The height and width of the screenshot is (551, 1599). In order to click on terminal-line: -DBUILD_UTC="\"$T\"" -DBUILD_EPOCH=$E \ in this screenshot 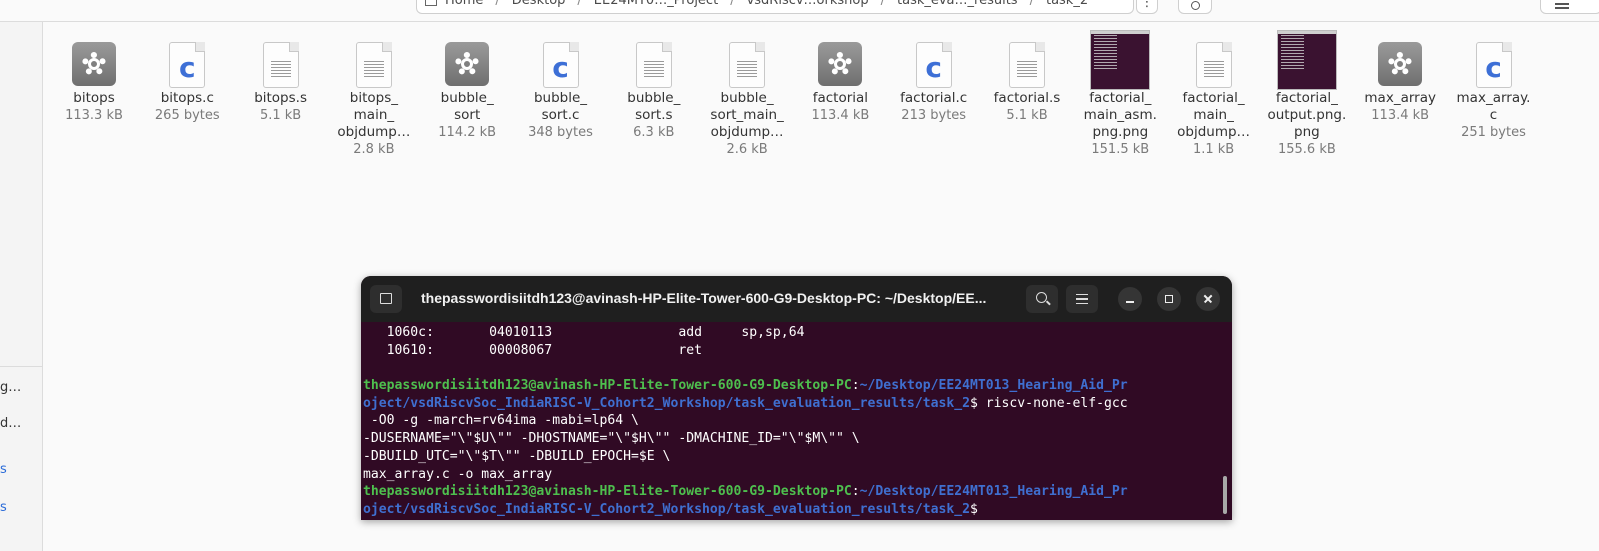, I will do `click(517, 456)`.